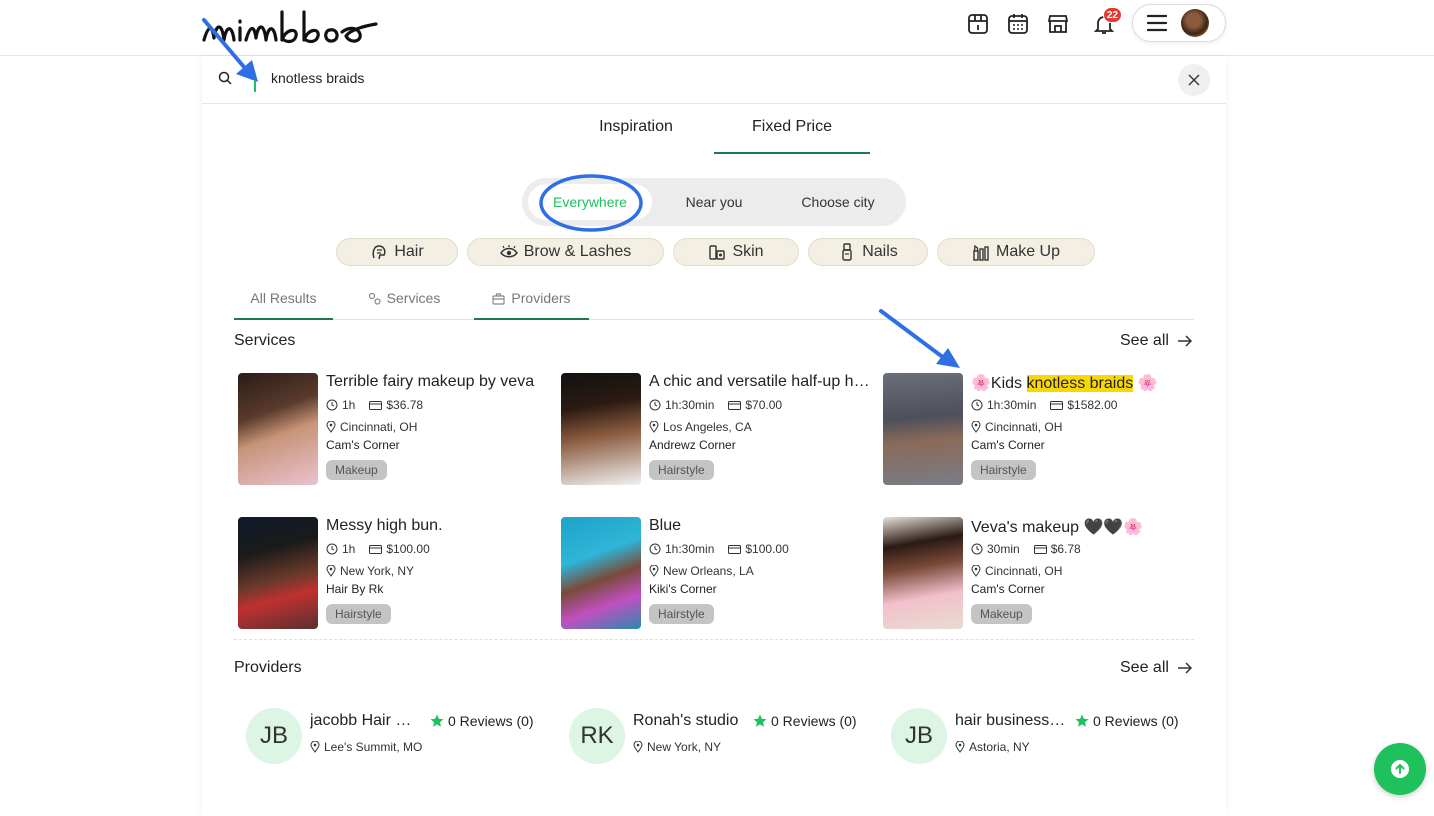  What do you see at coordinates (838, 202) in the screenshot?
I see `location-choose-city: Choose city` at bounding box center [838, 202].